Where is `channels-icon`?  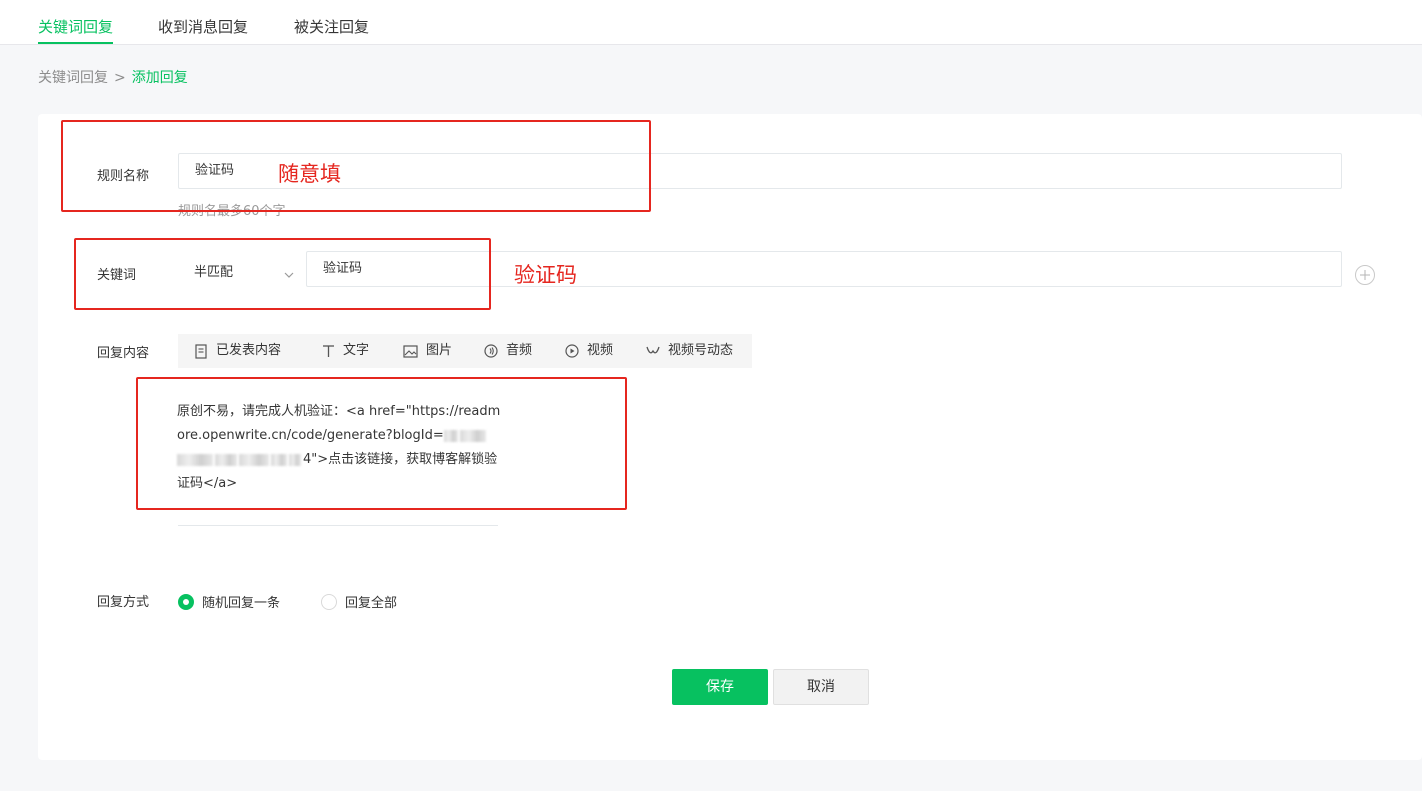
channels-icon is located at coordinates (653, 350).